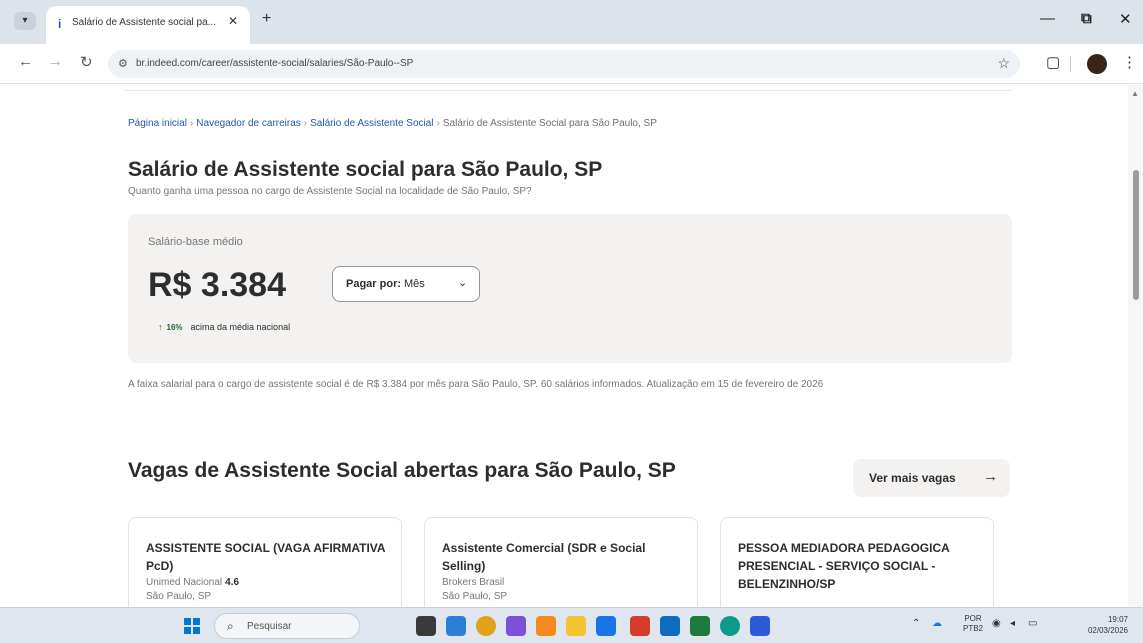  I want to click on national-comparison: ↑ 16% acima da média nacional, so click(224, 327).